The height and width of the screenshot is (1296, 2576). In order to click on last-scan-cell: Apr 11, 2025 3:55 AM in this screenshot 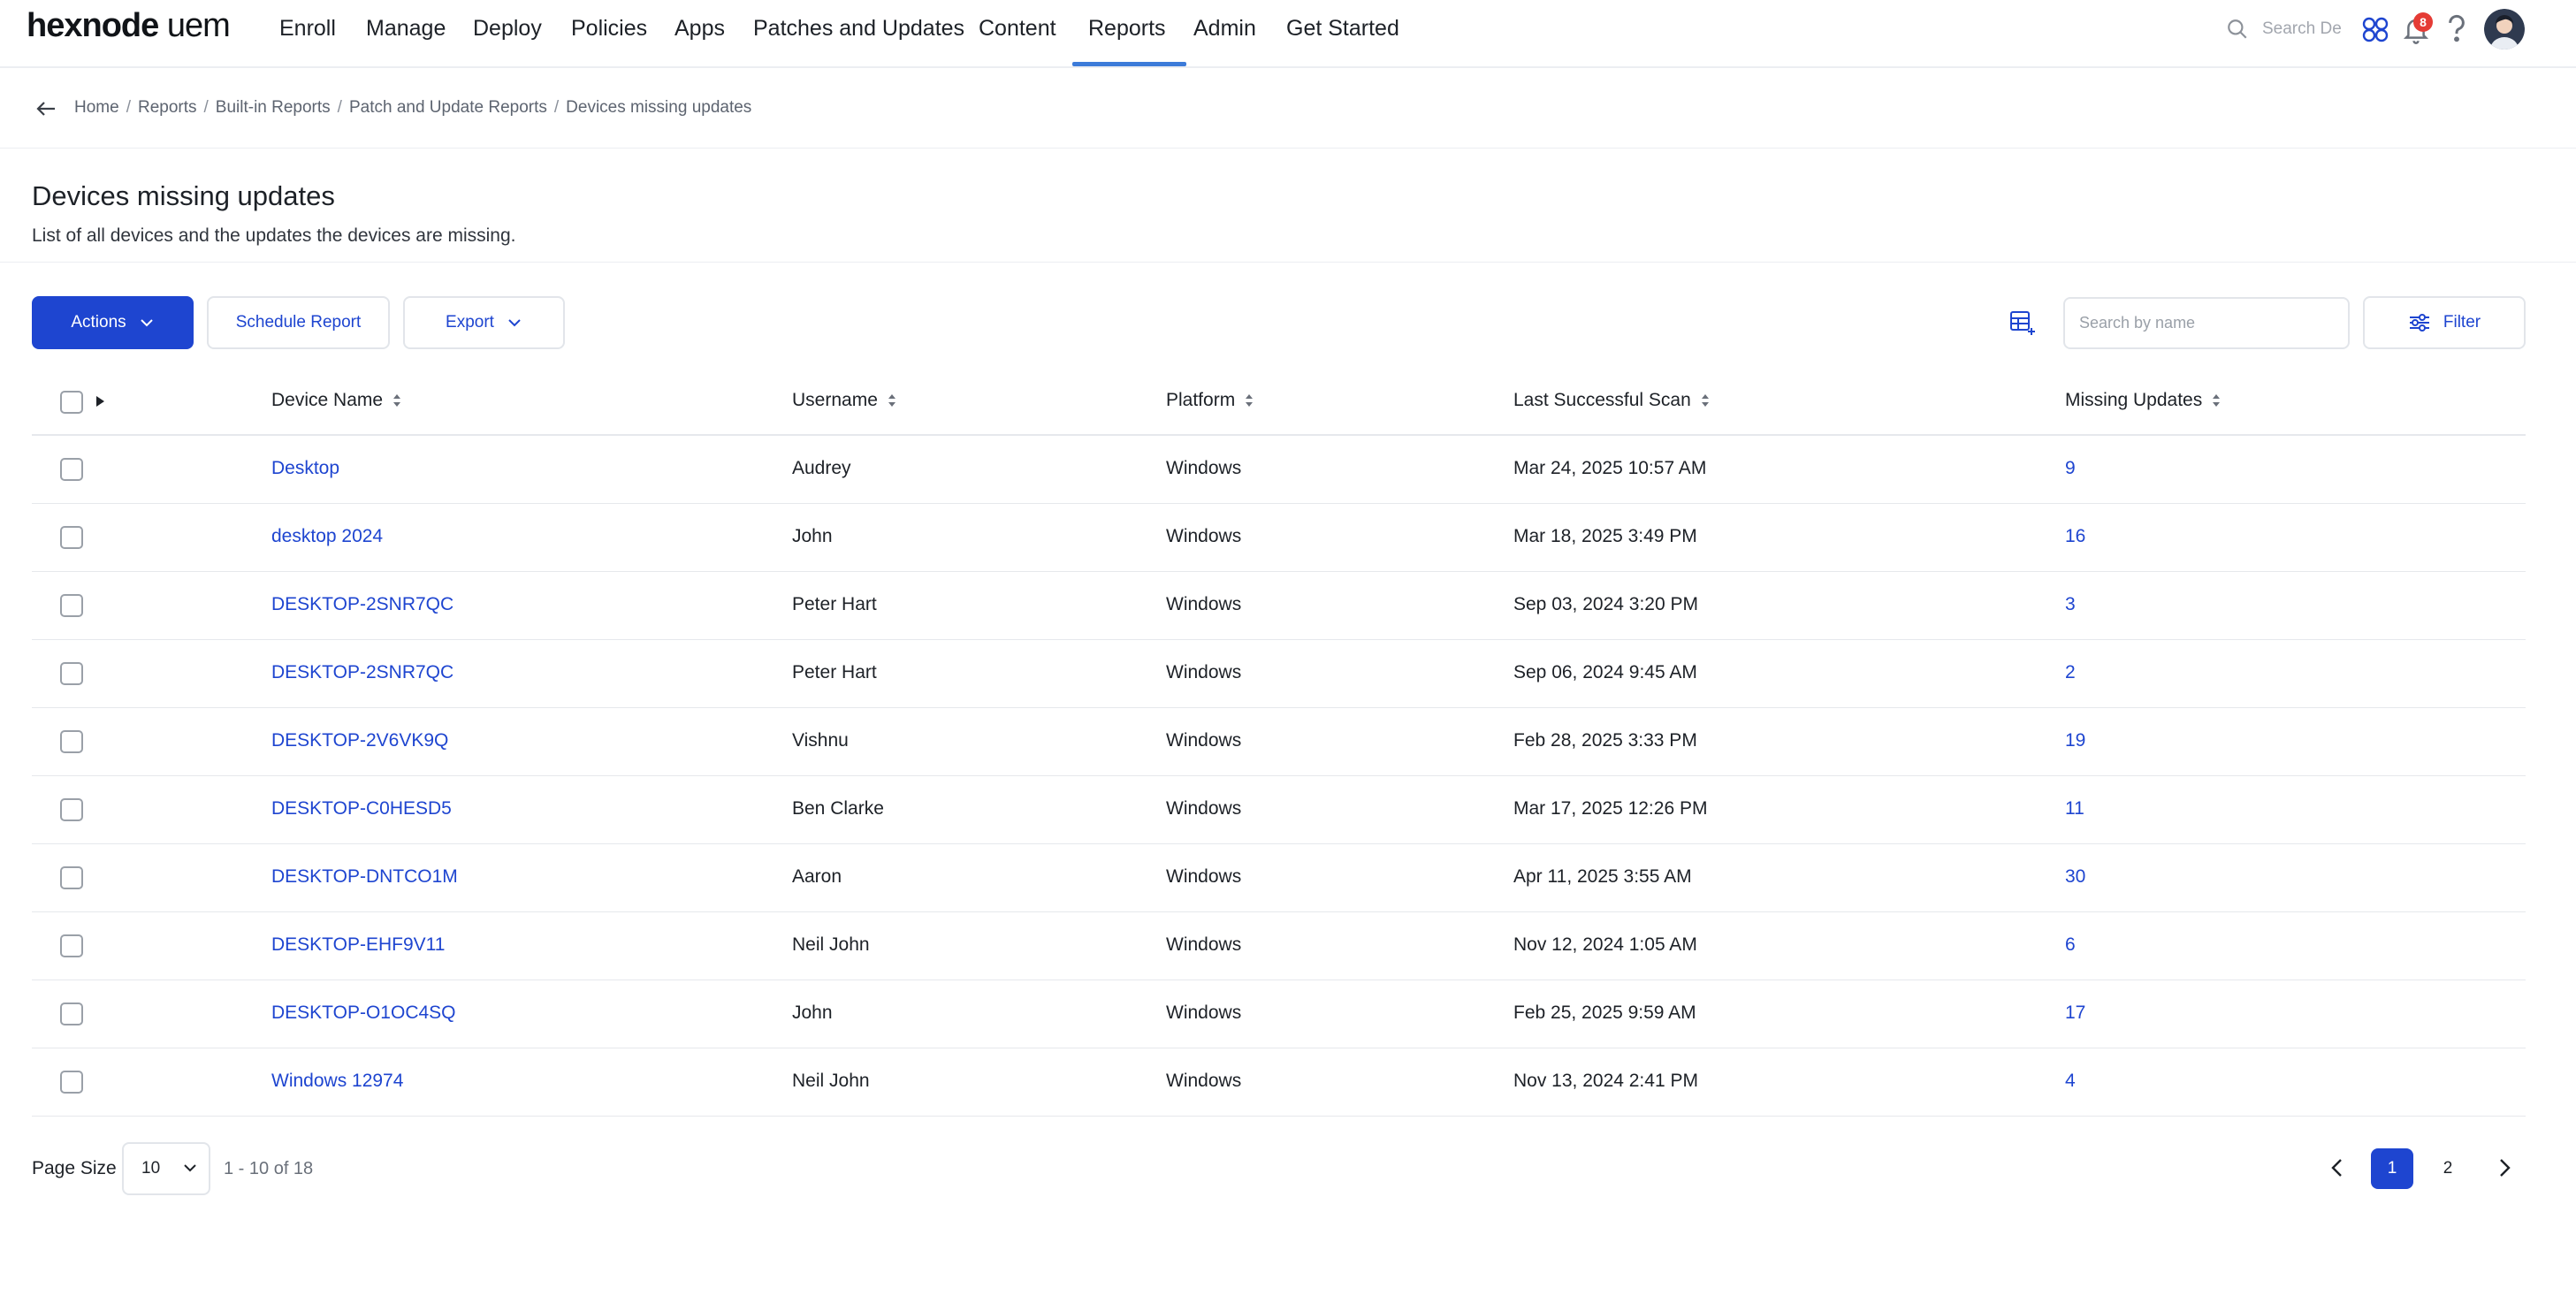, I will do `click(1602, 876)`.